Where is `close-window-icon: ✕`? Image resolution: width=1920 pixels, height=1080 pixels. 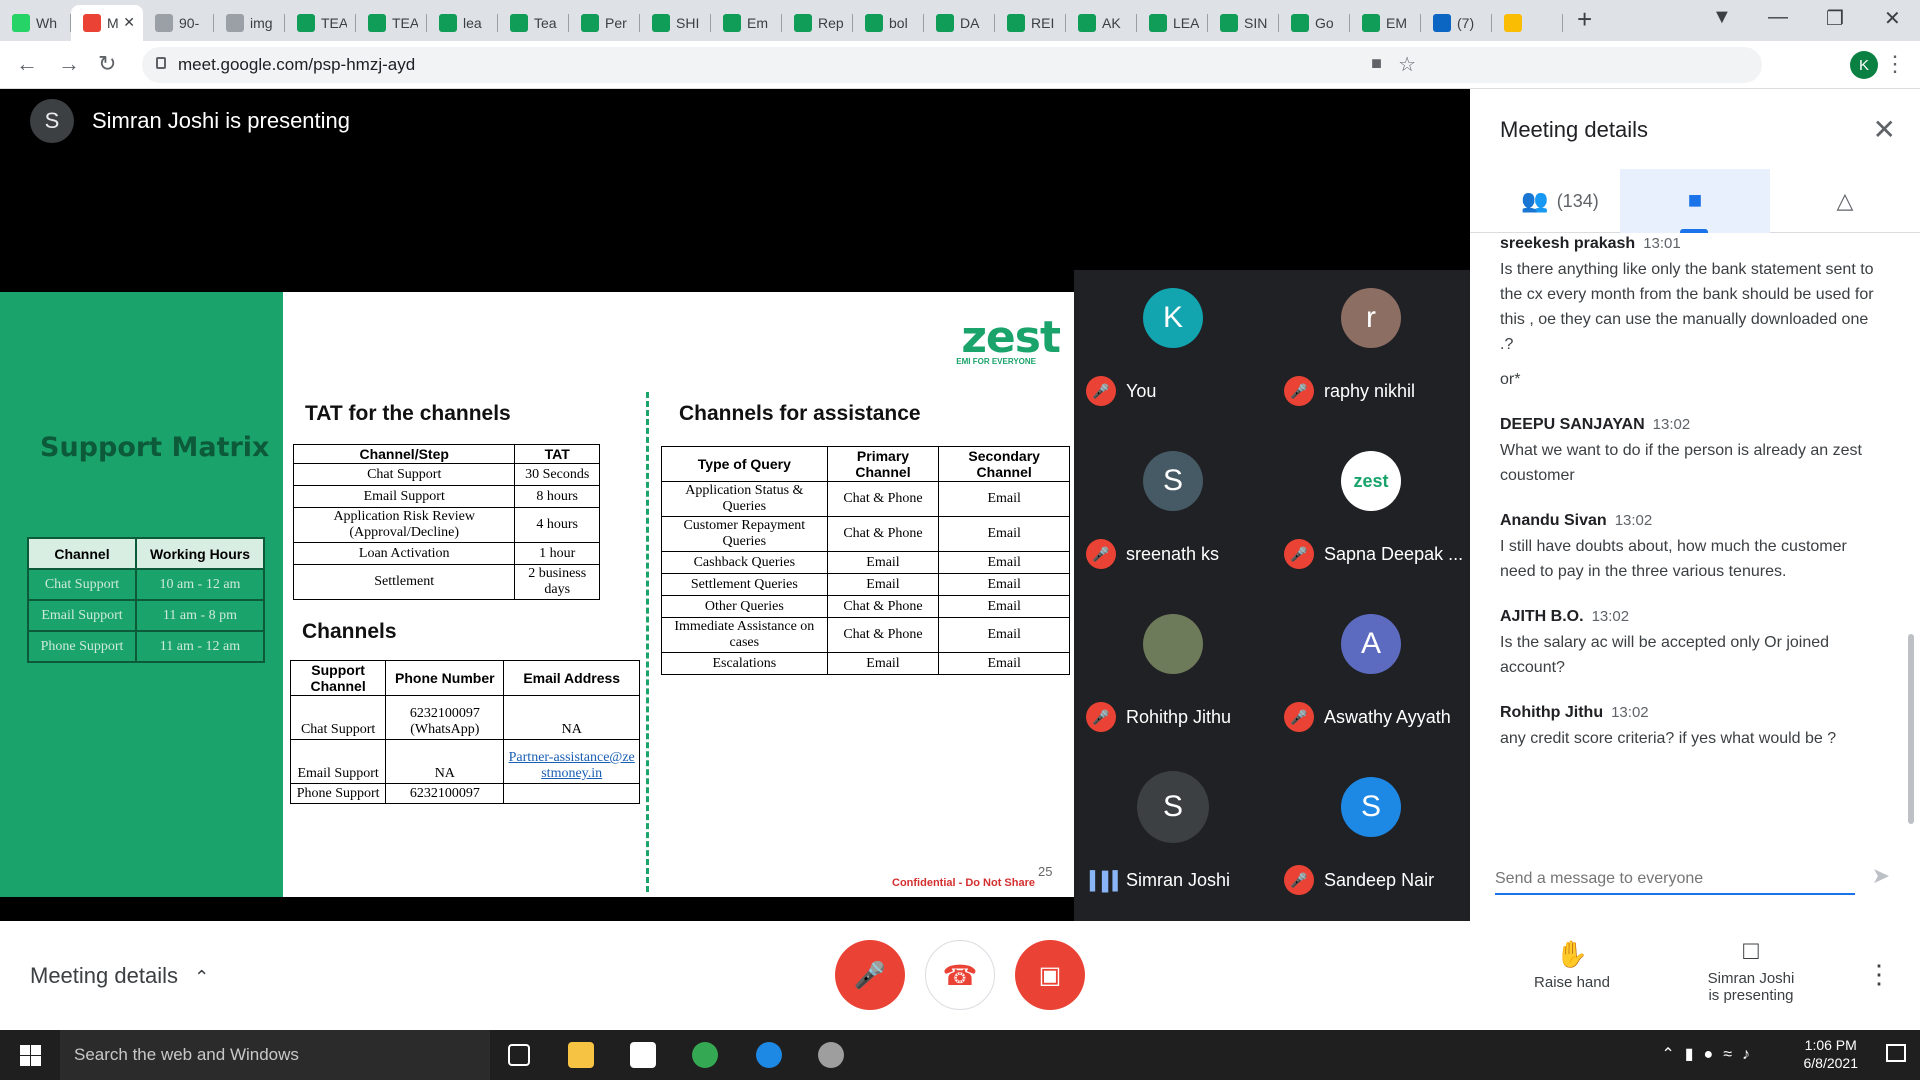 close-window-icon: ✕ is located at coordinates (1892, 18).